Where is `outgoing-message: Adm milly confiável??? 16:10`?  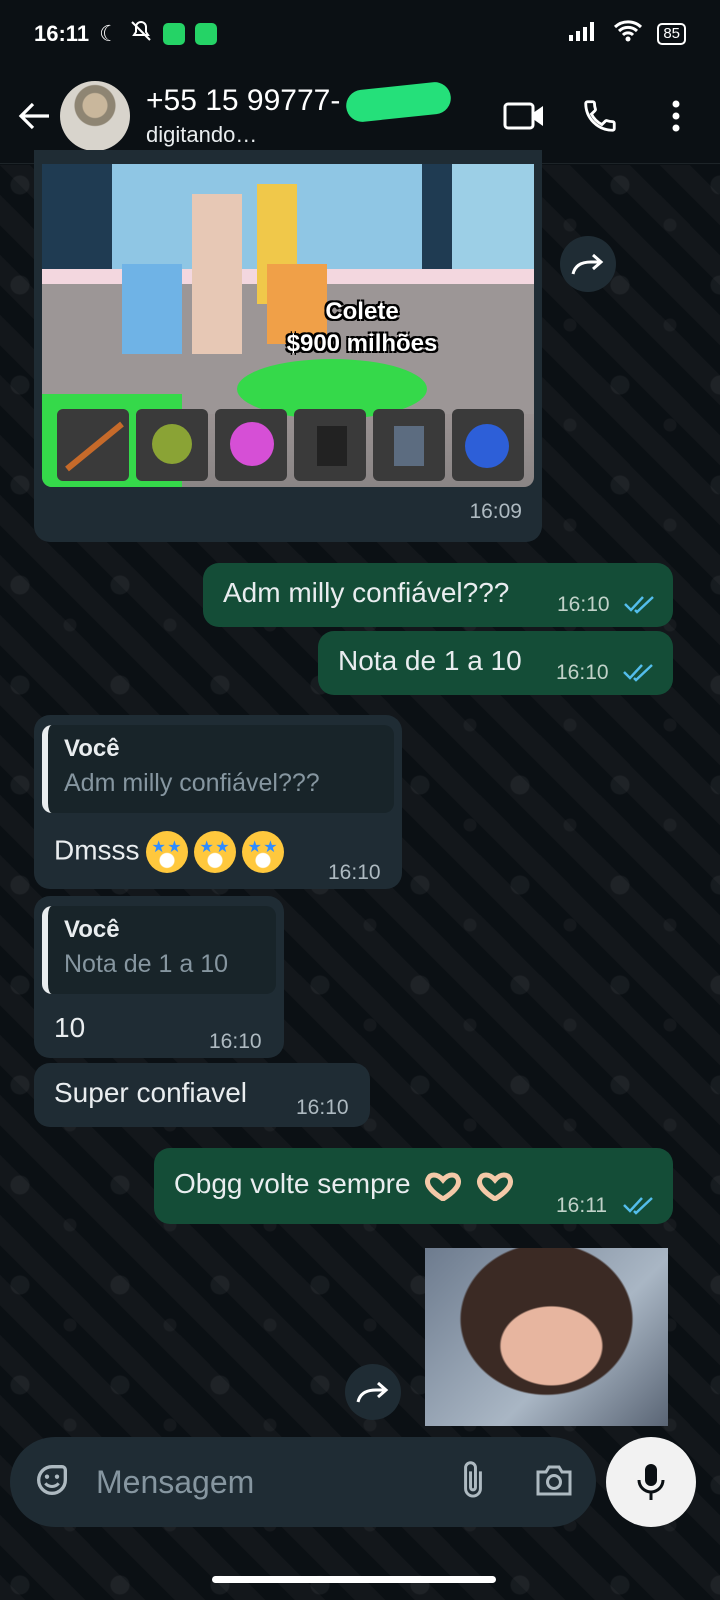 outgoing-message: Adm milly confiável??? 16:10 is located at coordinates (438, 595).